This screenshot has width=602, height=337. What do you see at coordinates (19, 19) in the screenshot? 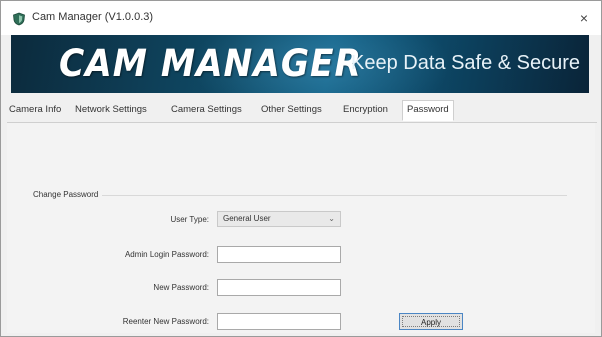
I see `shield-icon` at bounding box center [19, 19].